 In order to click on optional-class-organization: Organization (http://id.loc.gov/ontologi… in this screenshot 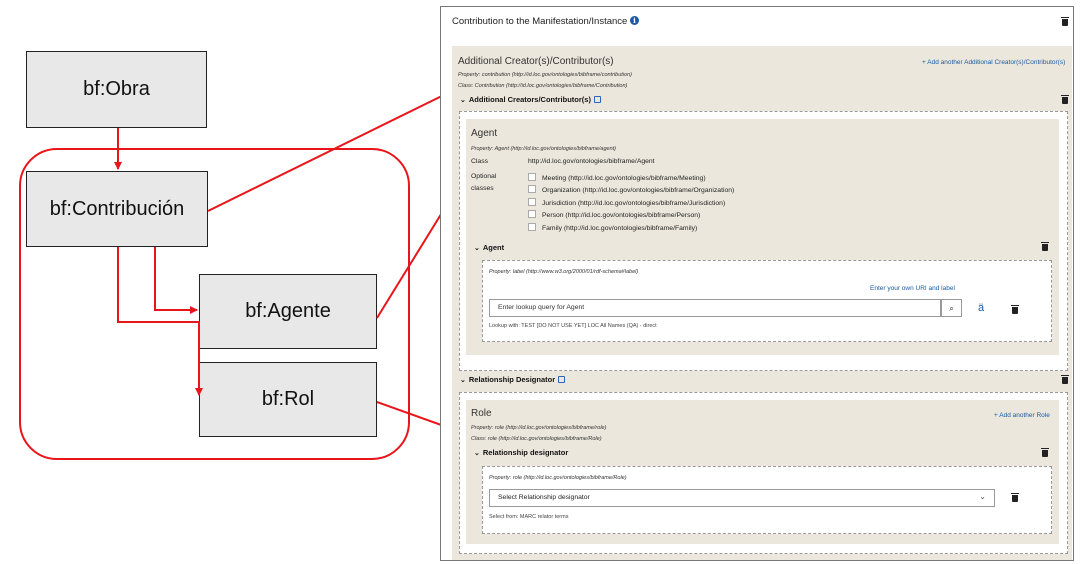, I will do `click(631, 189)`.